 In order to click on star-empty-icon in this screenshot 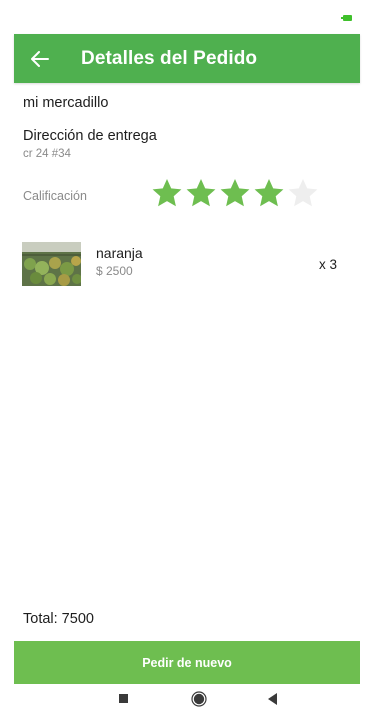, I will do `click(303, 193)`.